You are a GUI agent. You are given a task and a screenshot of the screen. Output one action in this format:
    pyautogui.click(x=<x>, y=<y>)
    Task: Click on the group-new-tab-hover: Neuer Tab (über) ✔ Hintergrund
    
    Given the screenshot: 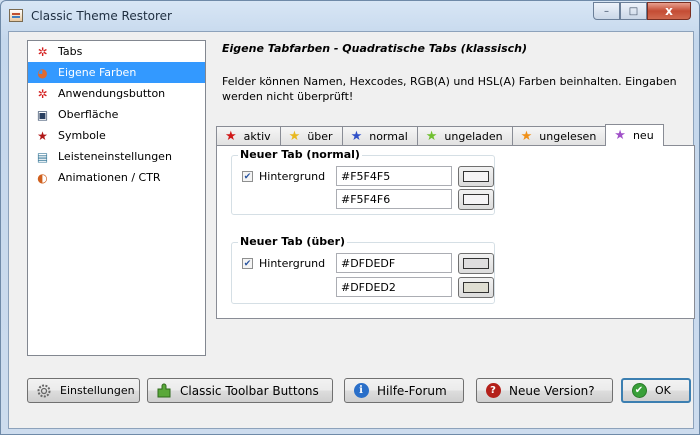 What is the action you would take?
    pyautogui.click(x=363, y=269)
    